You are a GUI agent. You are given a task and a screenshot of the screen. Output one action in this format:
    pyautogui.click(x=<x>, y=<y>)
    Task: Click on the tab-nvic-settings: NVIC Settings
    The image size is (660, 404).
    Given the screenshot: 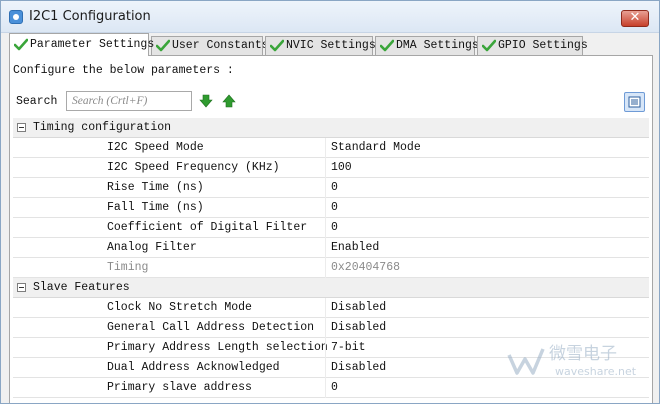 What is the action you would take?
    pyautogui.click(x=320, y=45)
    